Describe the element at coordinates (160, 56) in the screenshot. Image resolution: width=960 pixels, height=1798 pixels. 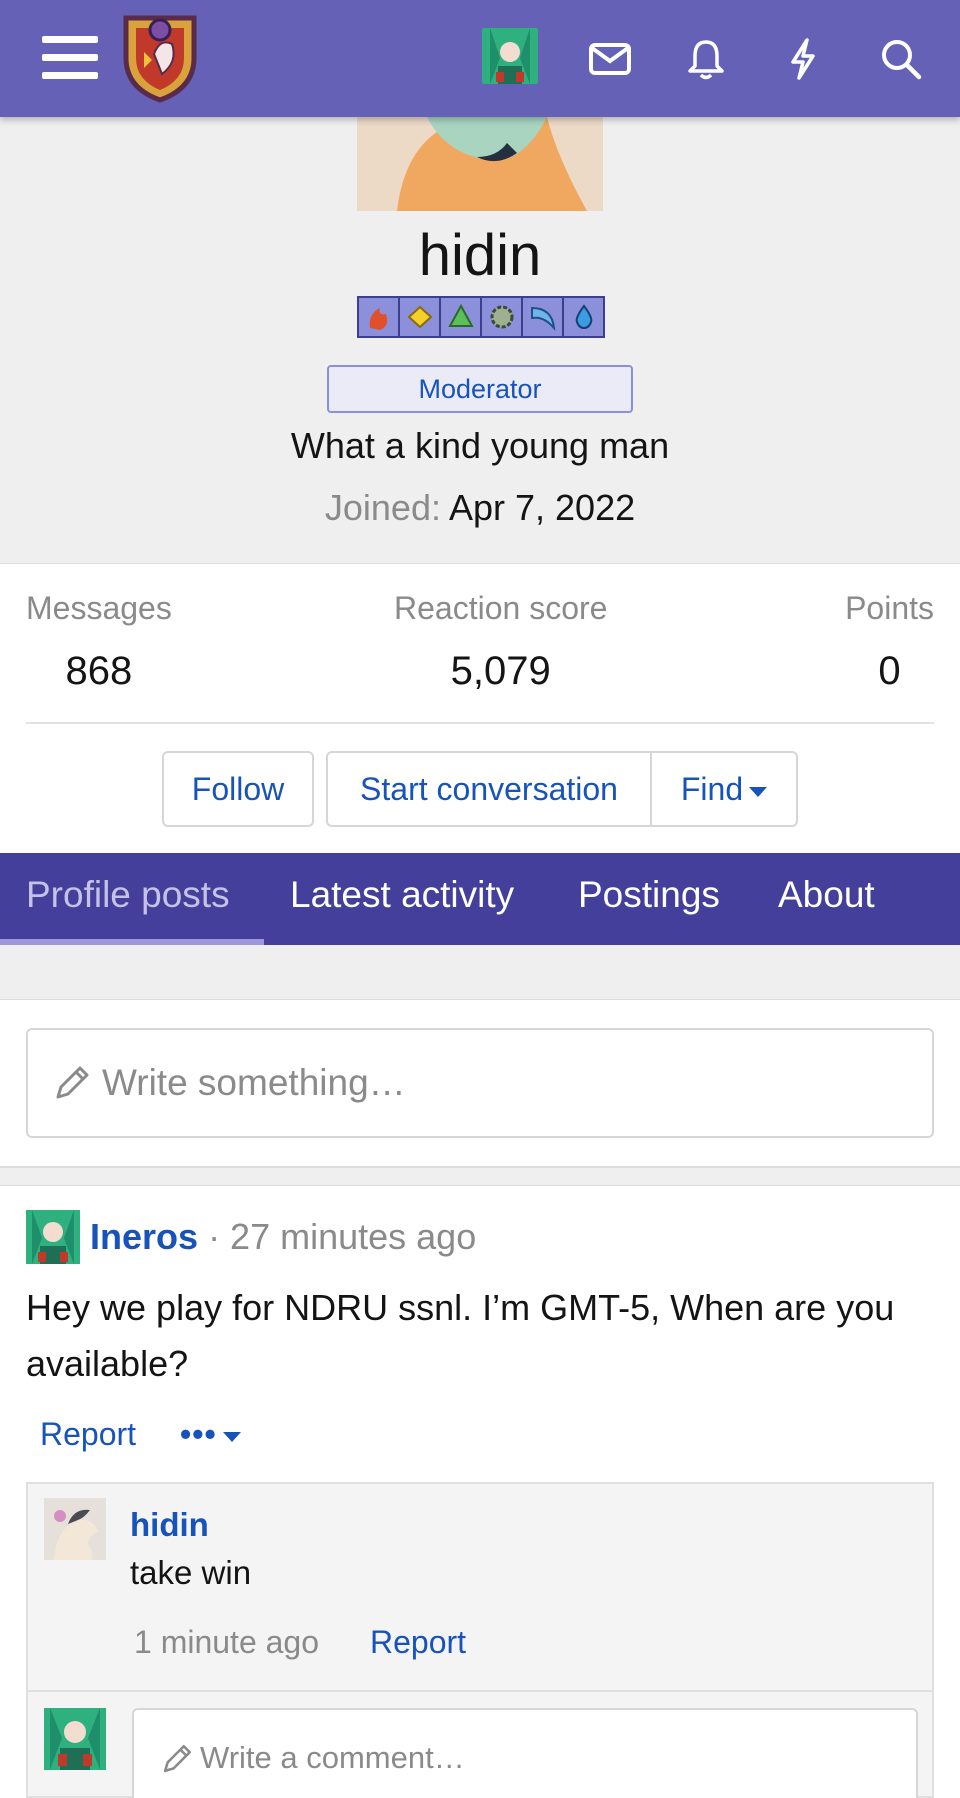
I see `site-logo` at that location.